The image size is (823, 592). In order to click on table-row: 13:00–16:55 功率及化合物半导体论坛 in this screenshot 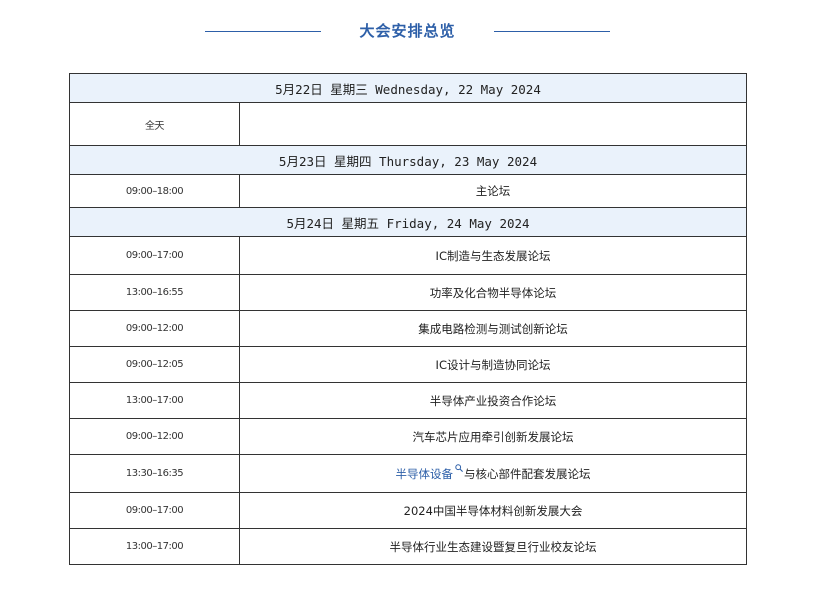, I will do `click(408, 292)`.